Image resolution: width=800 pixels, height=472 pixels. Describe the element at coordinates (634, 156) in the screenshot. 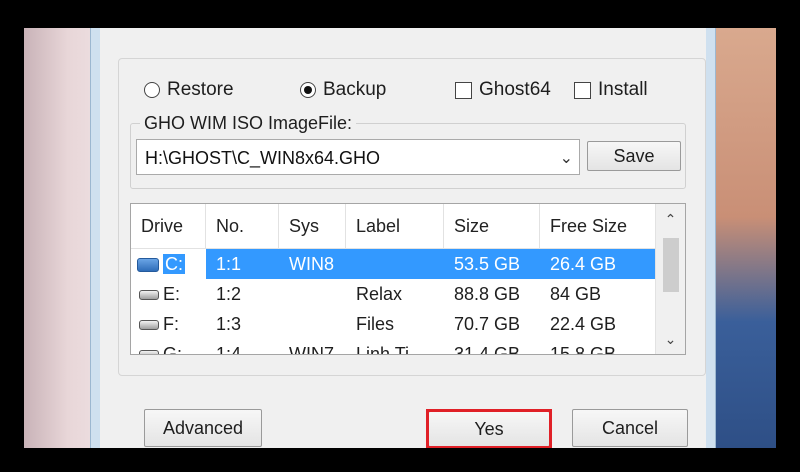

I see `save-button: Save` at that location.